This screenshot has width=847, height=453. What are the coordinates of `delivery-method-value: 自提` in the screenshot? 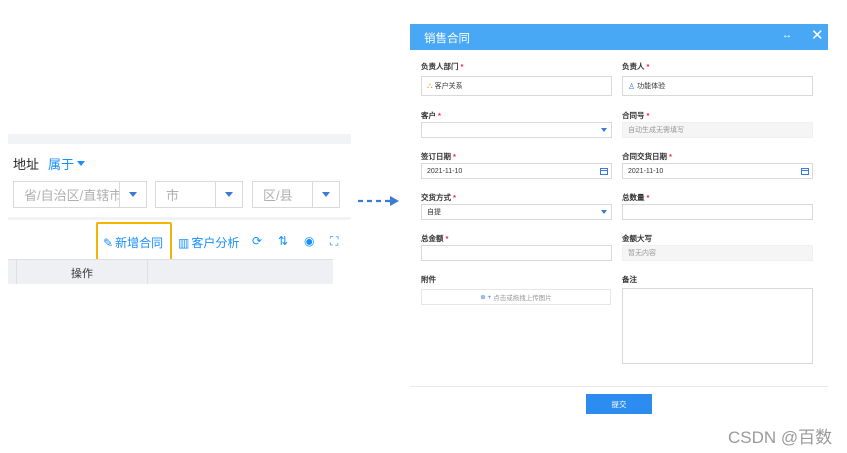 It's located at (434, 212).